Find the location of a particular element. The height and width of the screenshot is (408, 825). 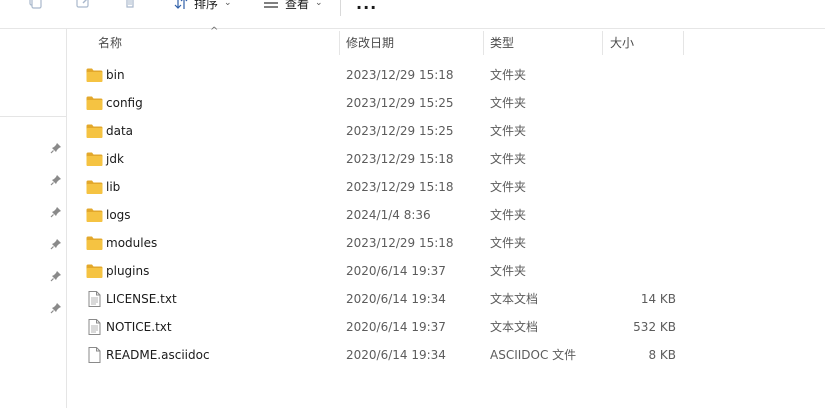

file-name: bin is located at coordinates (115, 75).